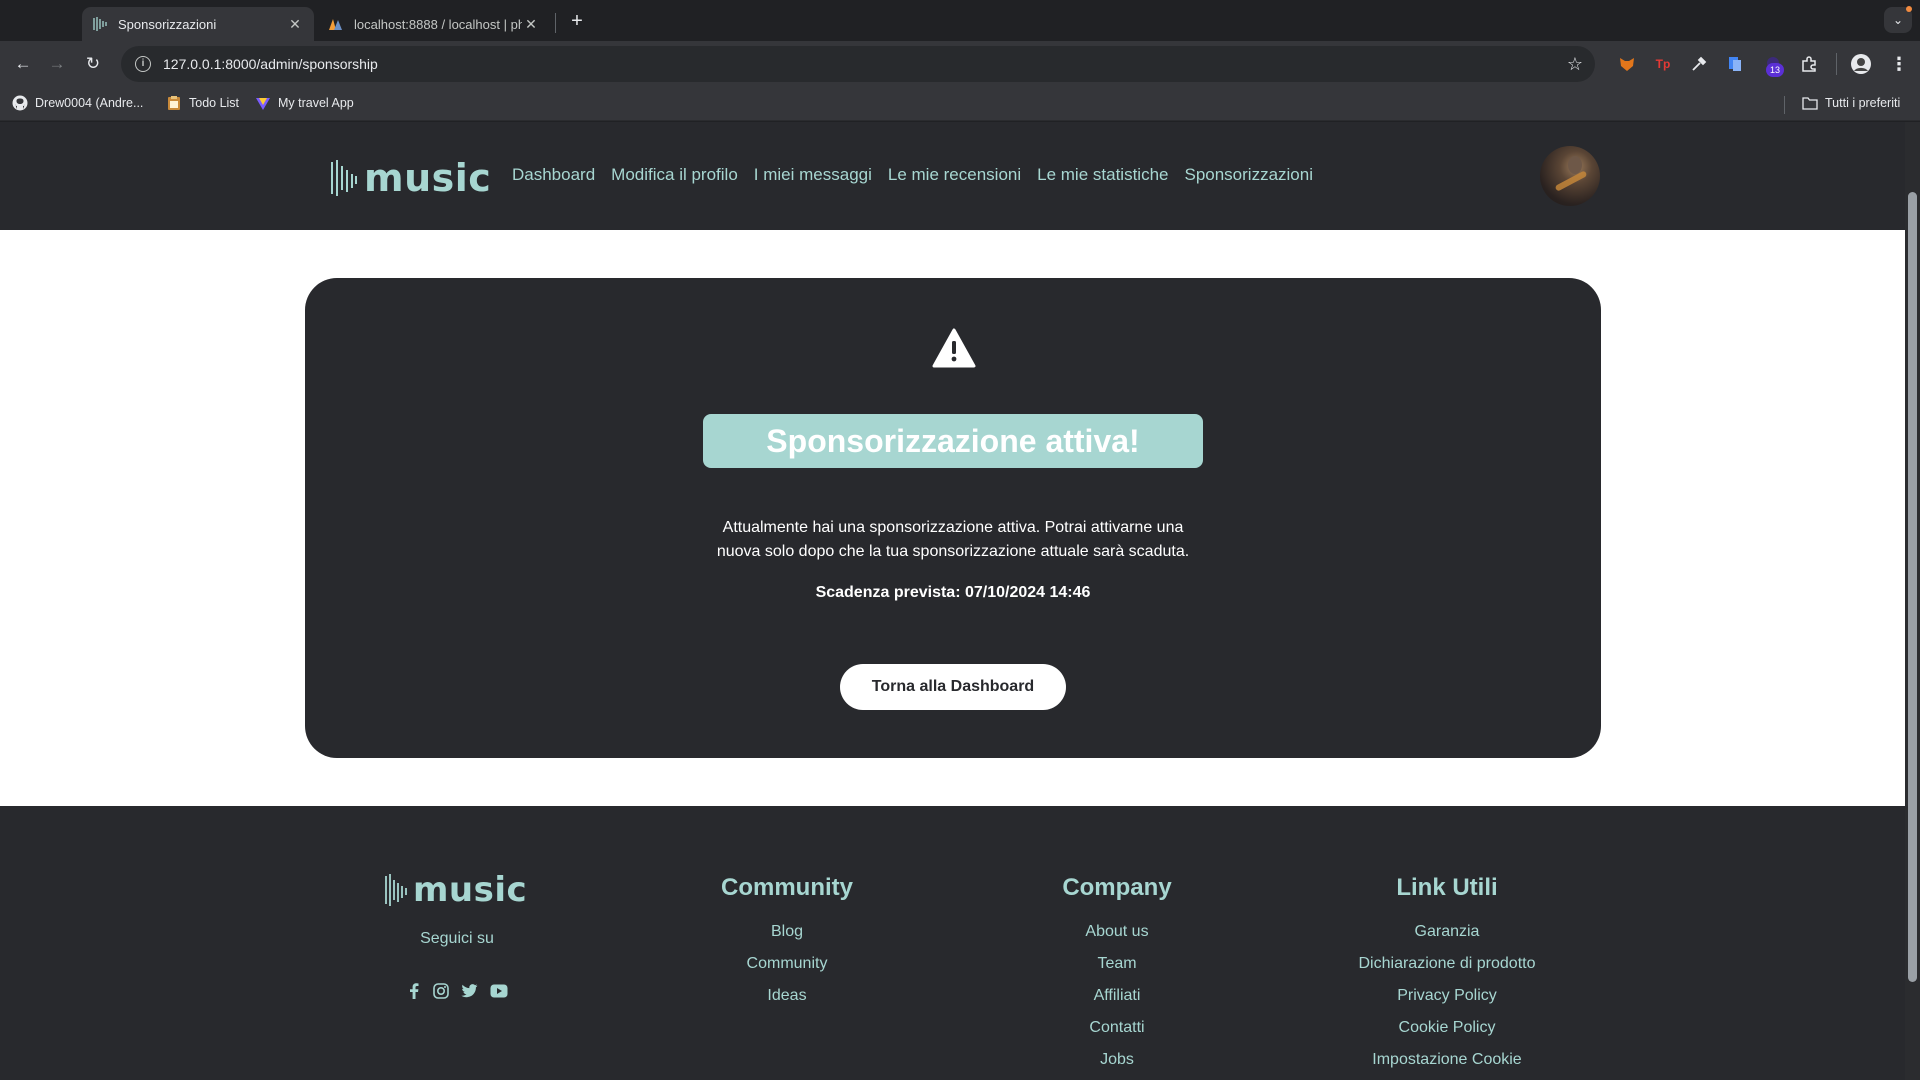 This screenshot has width=1920, height=1080. What do you see at coordinates (1248, 175) in the screenshot?
I see `nav-sponsorships: Sponsorizzazioni` at bounding box center [1248, 175].